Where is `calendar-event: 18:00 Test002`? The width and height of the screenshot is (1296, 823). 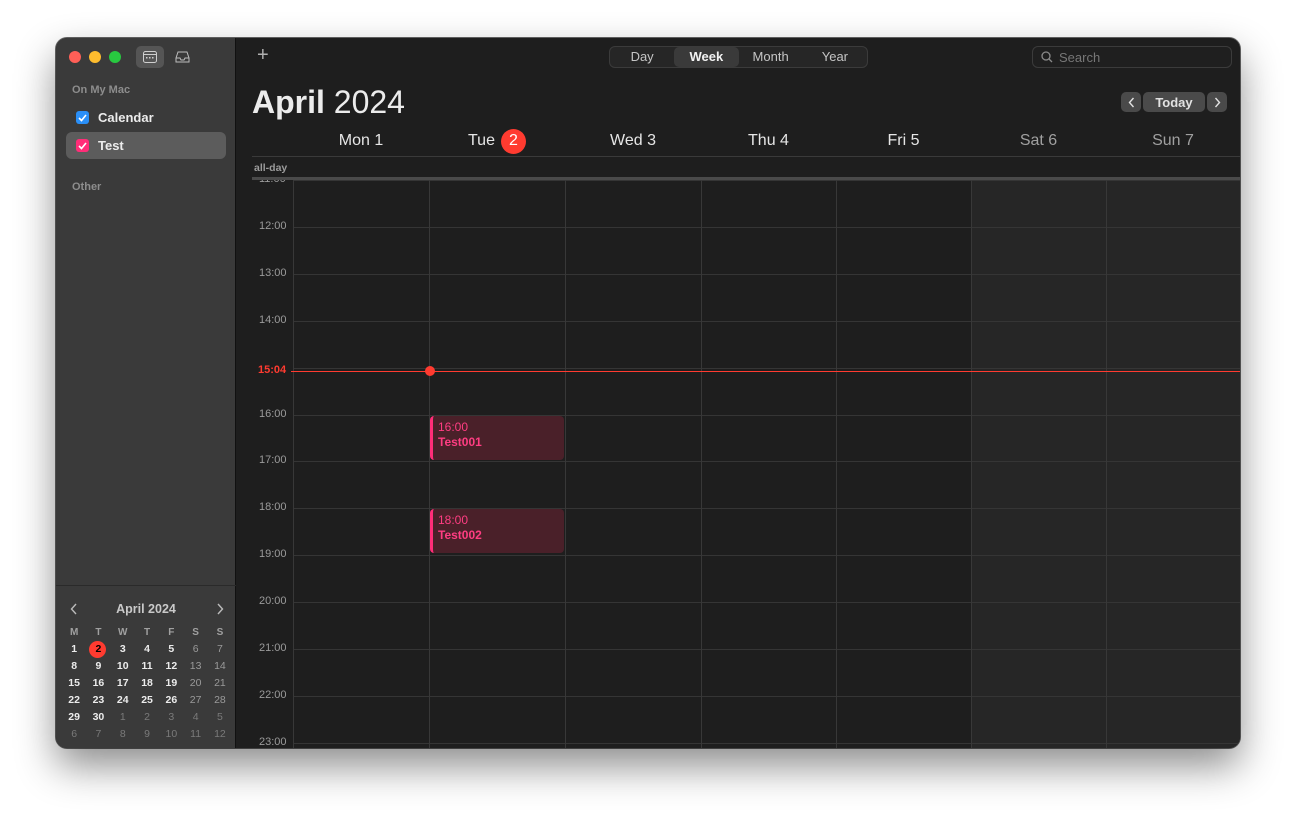
calendar-event: 18:00 Test002 is located at coordinates (497, 531).